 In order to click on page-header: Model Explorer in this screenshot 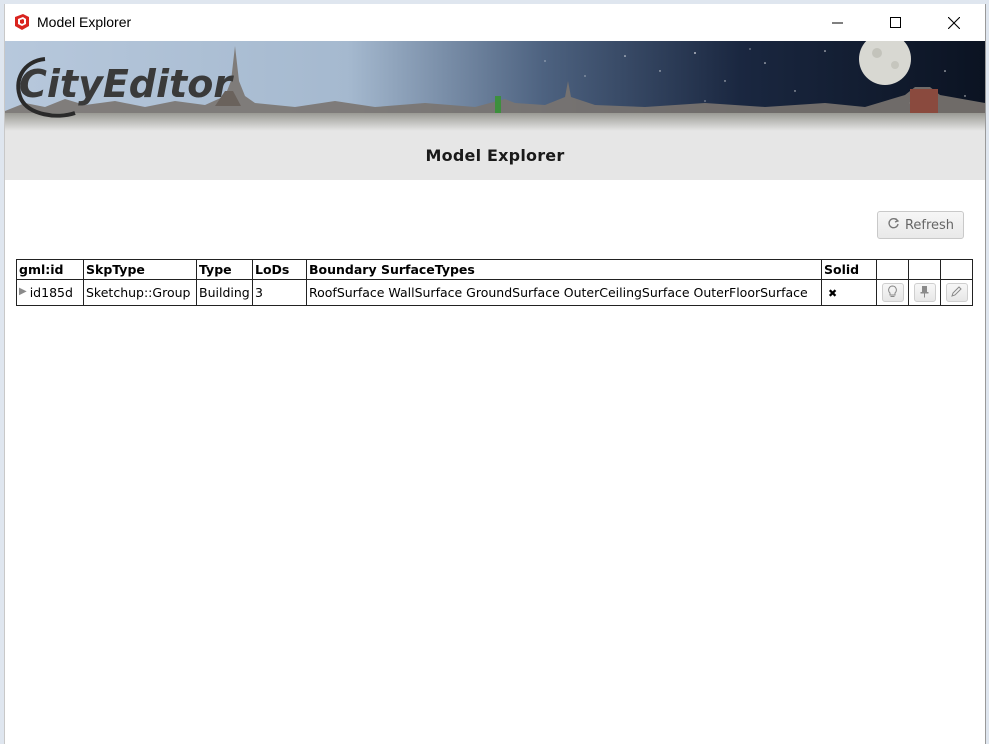, I will do `click(495, 155)`.